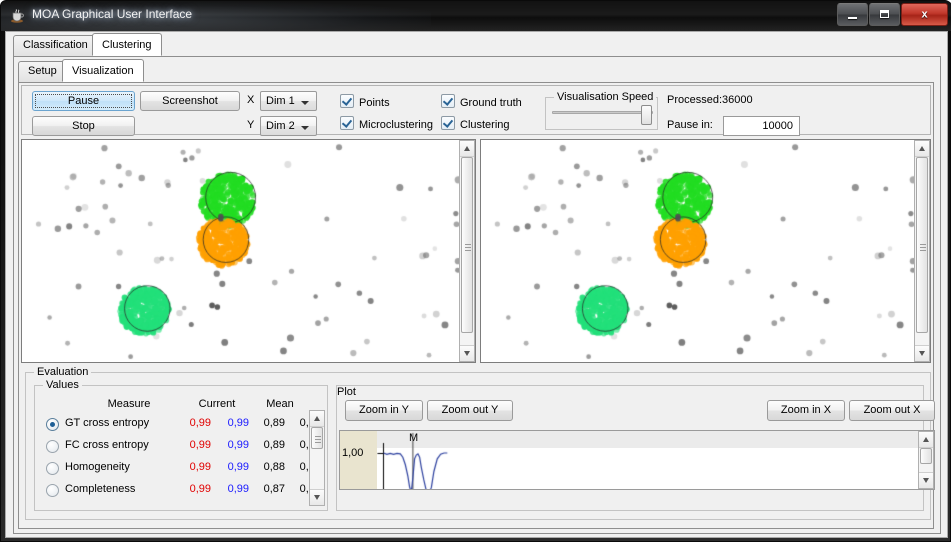 The width and height of the screenshot is (951, 542). Describe the element at coordinates (476, 71) in the screenshot. I see `inner-tabstrip: Setup Visualization` at that location.